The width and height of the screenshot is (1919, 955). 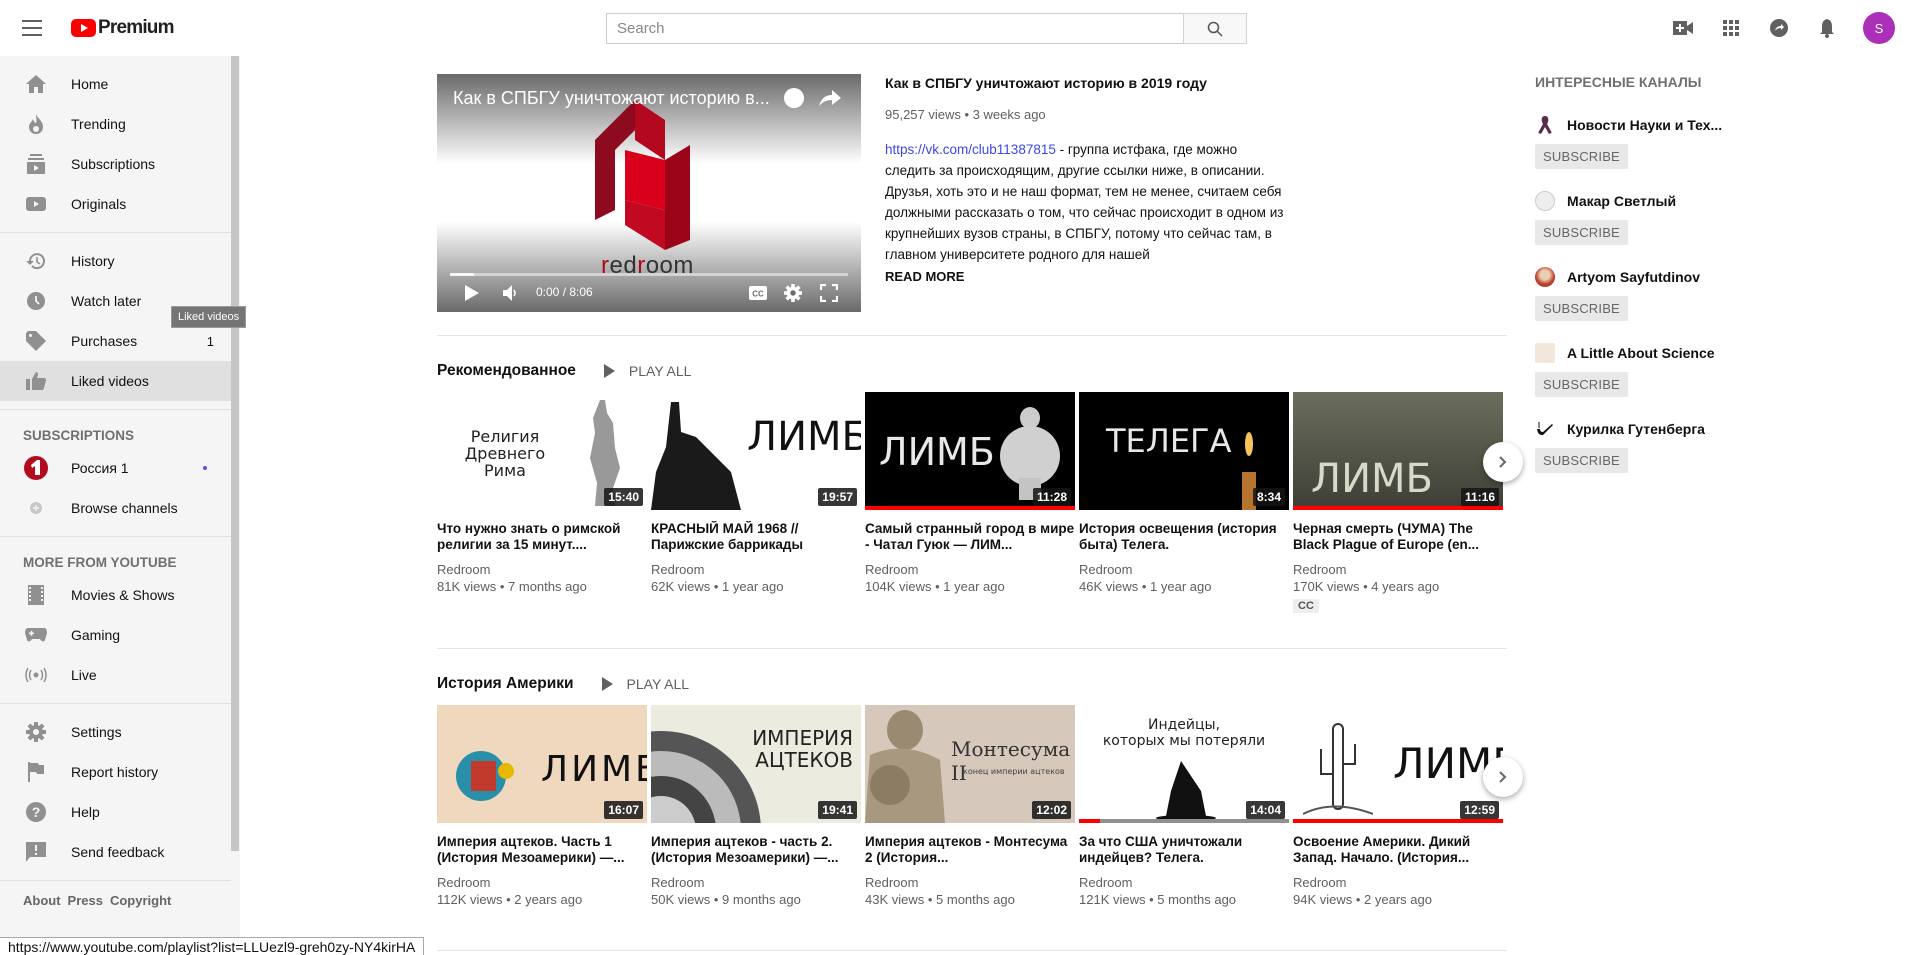 I want to click on notifications-button, so click(x=1827, y=28).